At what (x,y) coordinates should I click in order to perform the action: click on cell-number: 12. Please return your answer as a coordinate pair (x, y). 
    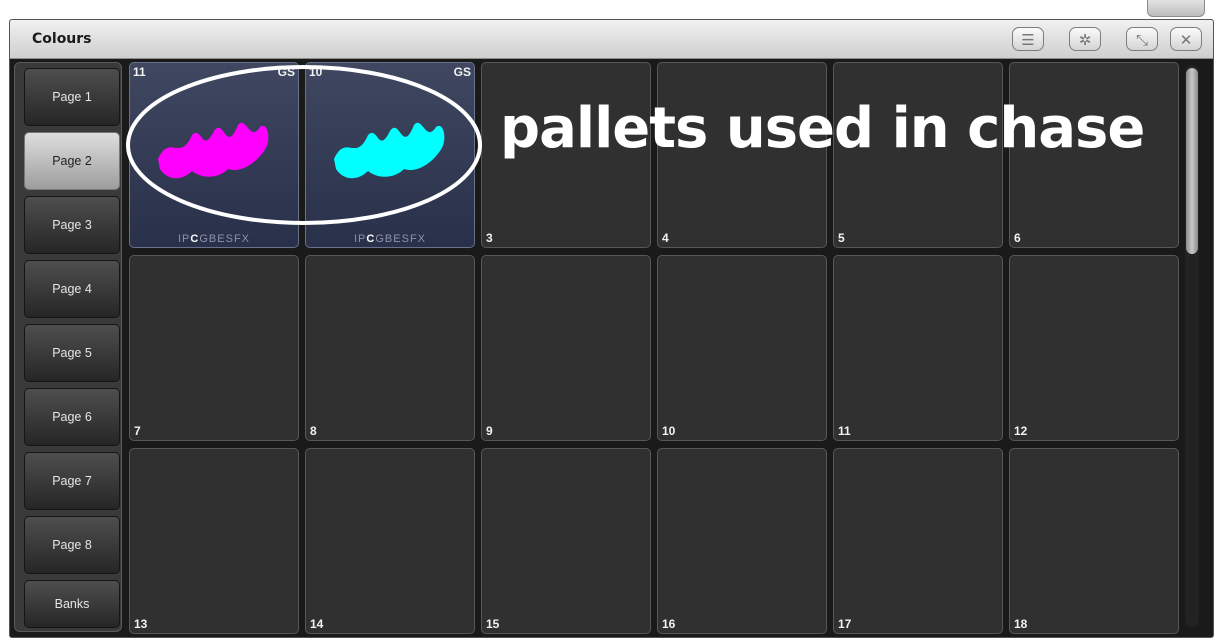
    Looking at the image, I should click on (1021, 431).